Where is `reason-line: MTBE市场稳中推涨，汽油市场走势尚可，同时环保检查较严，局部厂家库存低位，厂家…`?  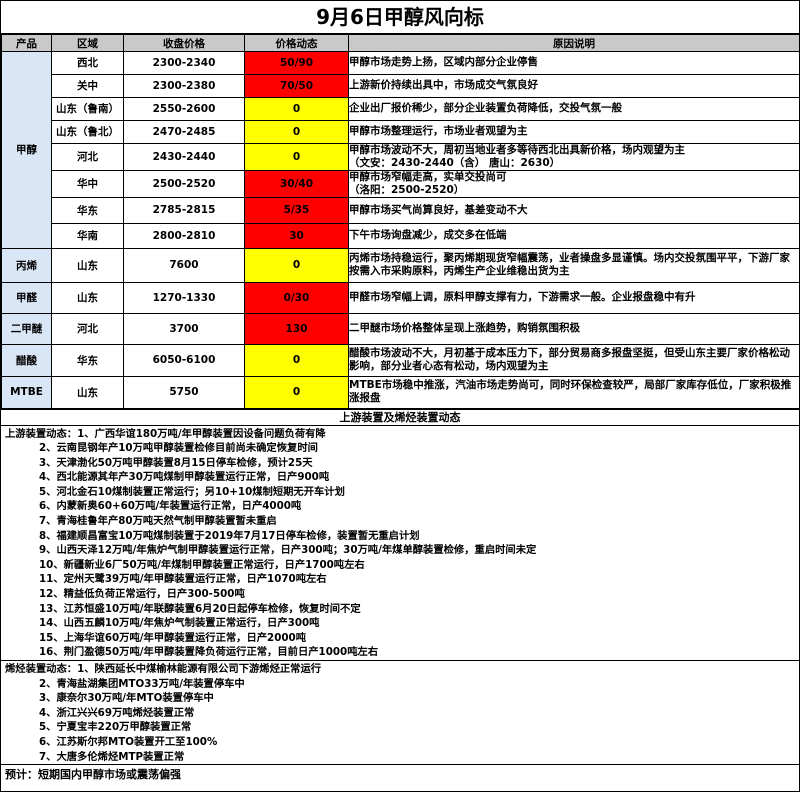
reason-line: MTBE市场稳中推涨，汽油市场走势尚可，同时环保检查较严，局部厂家库存低位，厂家… is located at coordinates (570, 385).